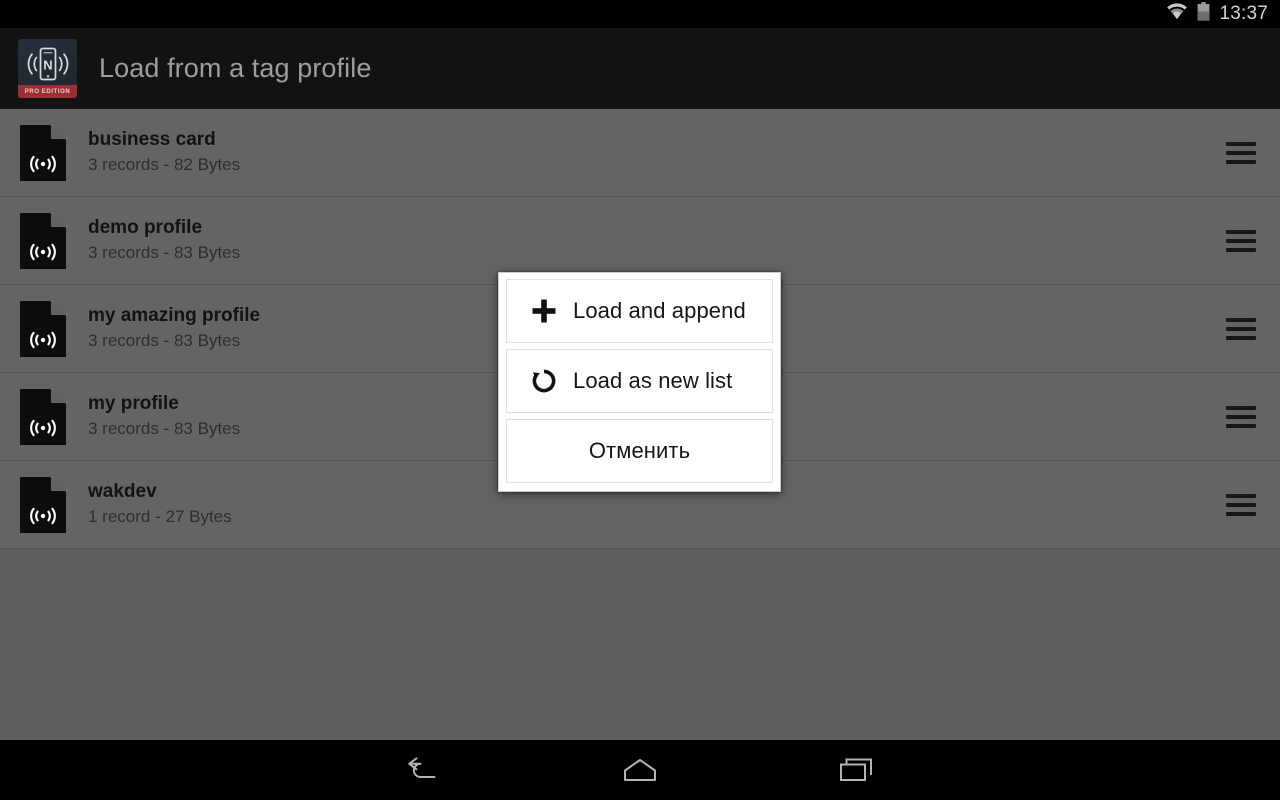 This screenshot has width=1280, height=800. Describe the element at coordinates (1217, 14) in the screenshot. I see `status-bar-icons: 13:37` at that location.